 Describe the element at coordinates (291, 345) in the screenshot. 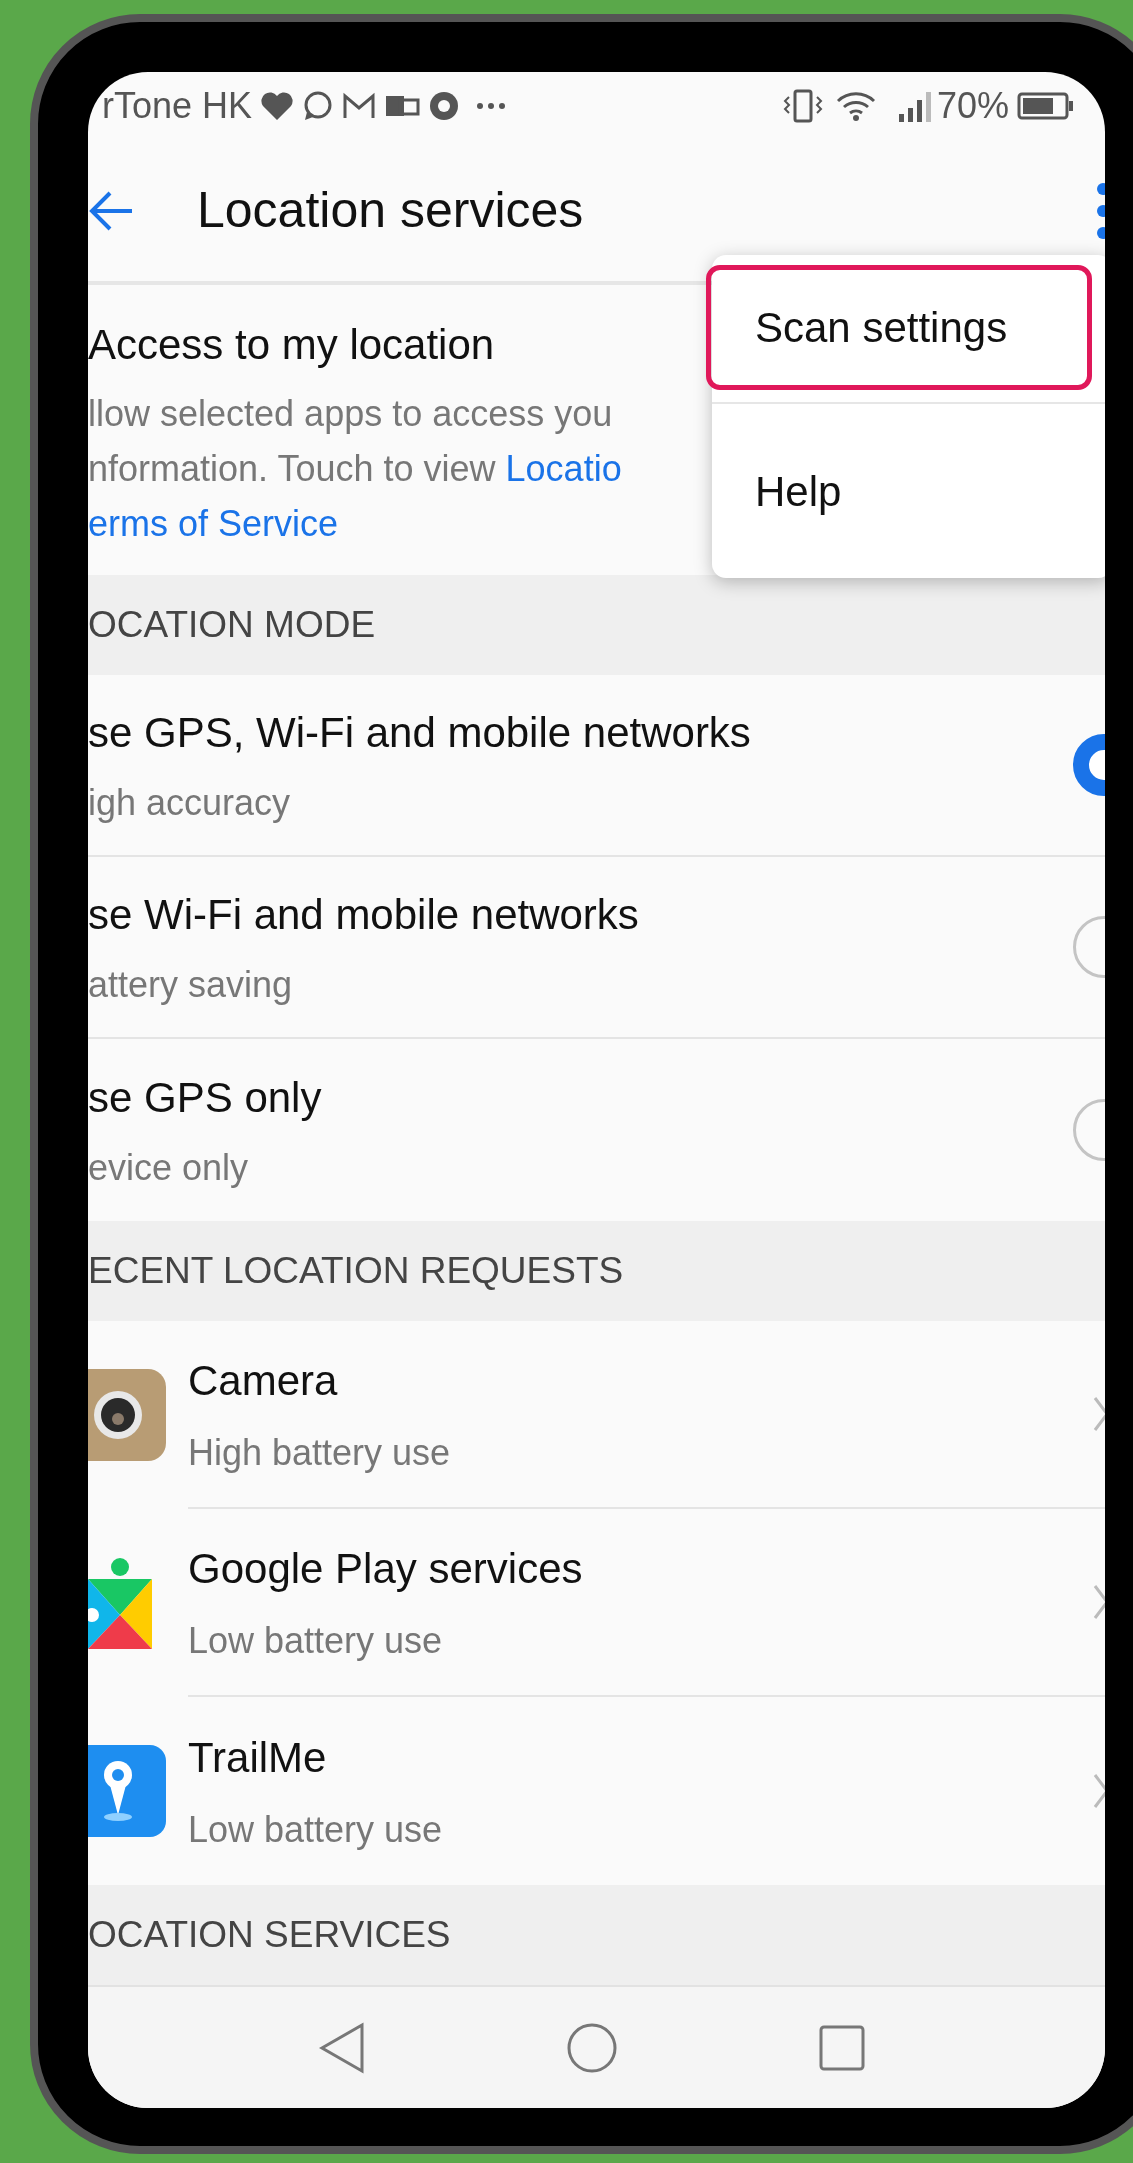

I see `access-title: Access to my location` at that location.